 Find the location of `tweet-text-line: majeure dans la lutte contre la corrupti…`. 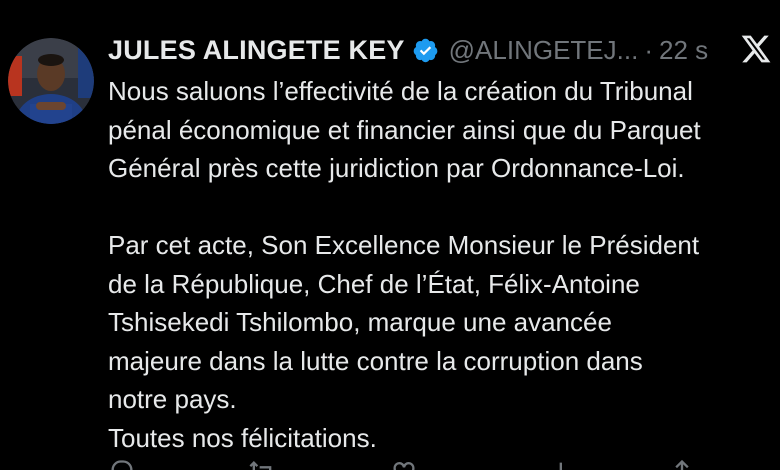

tweet-text-line: majeure dans la lutte contre la corrupti… is located at coordinates (375, 360).